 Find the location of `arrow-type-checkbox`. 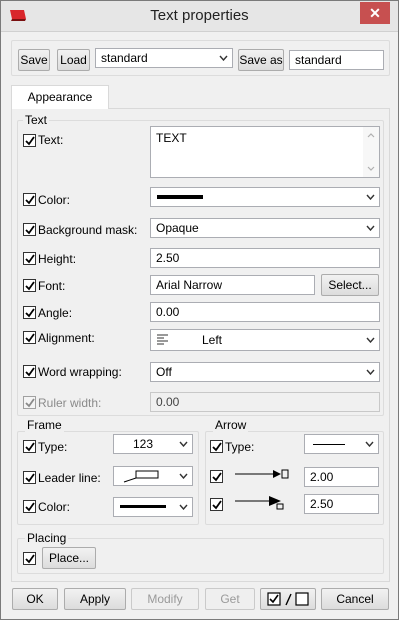

arrow-type-checkbox is located at coordinates (216, 446).